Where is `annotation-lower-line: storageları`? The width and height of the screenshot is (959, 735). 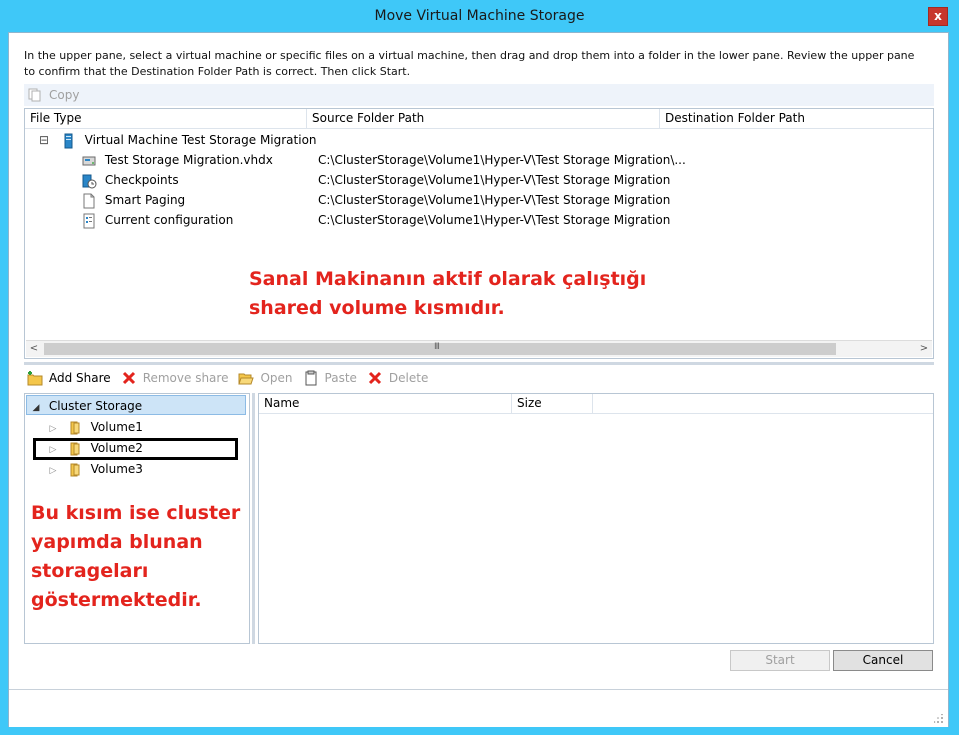
annotation-lower-line: storageları is located at coordinates (90, 571).